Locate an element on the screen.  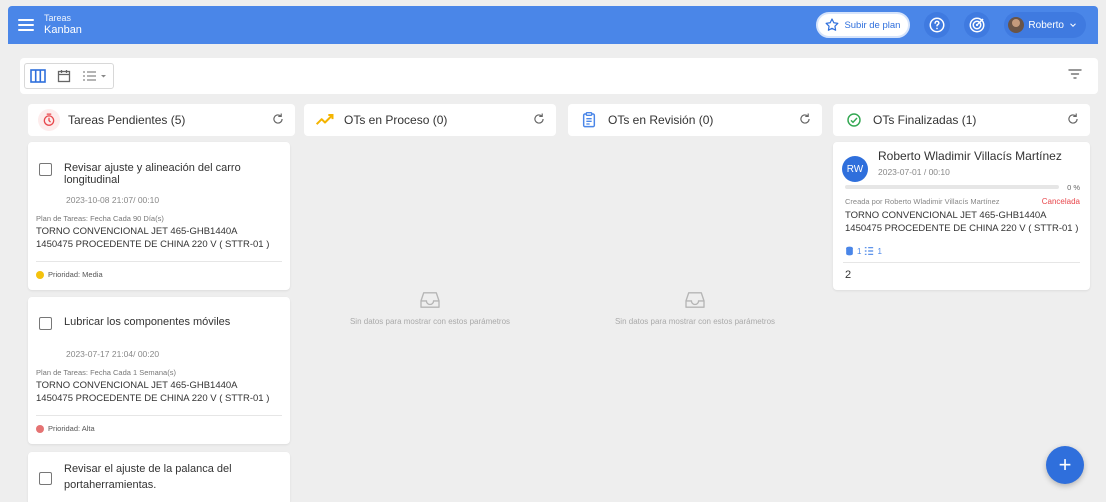
status-badge: Cancelada is located at coordinates (1060, 201).